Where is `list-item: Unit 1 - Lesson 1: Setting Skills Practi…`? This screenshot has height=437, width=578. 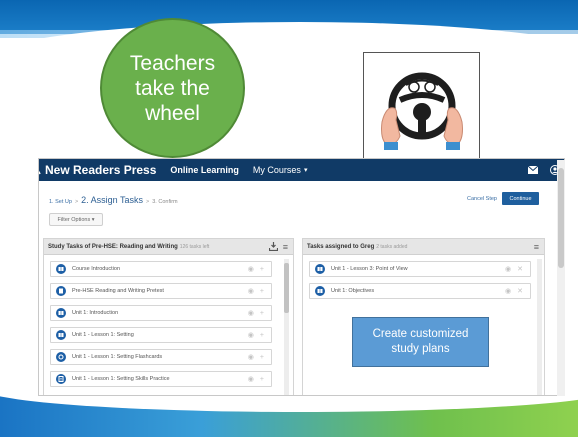
list-item: Unit 1 - Lesson 1: Setting Skills Practi… is located at coordinates (161, 379).